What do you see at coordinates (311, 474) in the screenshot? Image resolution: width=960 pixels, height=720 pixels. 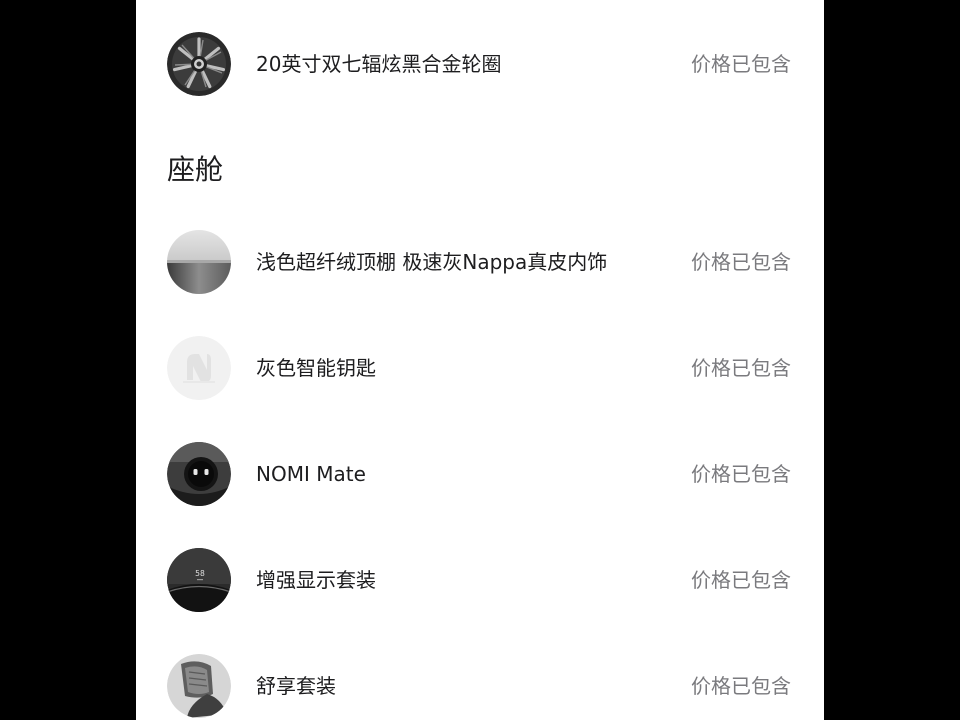 I see `item-name: NOMI Mate` at bounding box center [311, 474].